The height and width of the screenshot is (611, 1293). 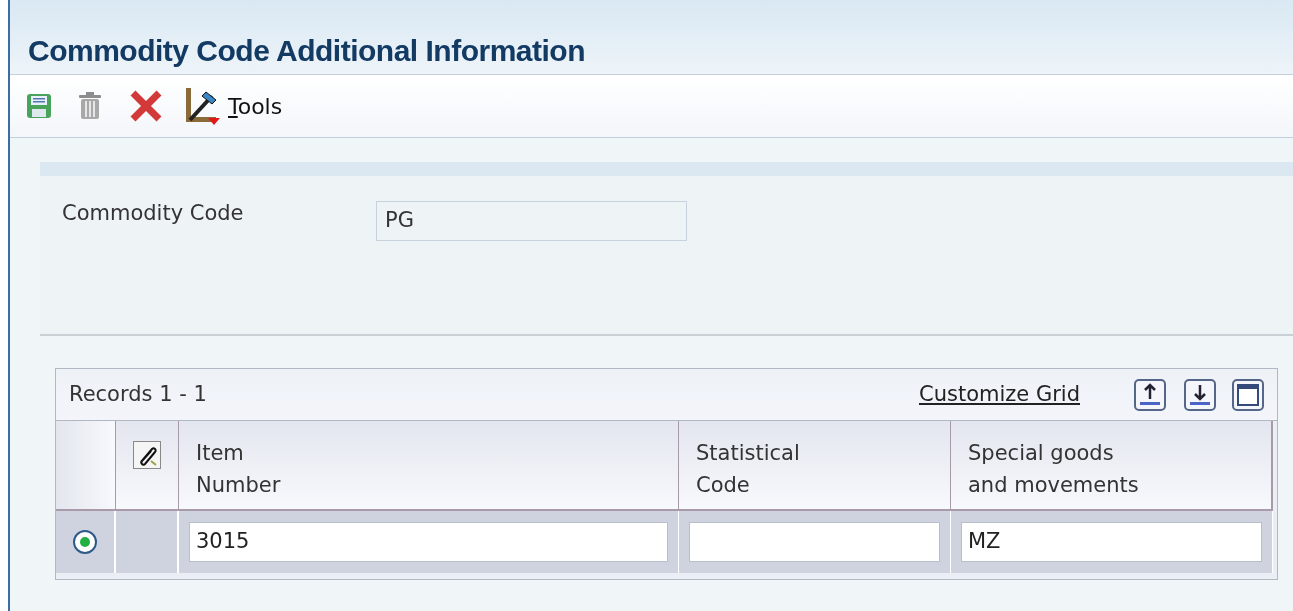 What do you see at coordinates (1111, 542) in the screenshot?
I see `grid-input-field: MZ` at bounding box center [1111, 542].